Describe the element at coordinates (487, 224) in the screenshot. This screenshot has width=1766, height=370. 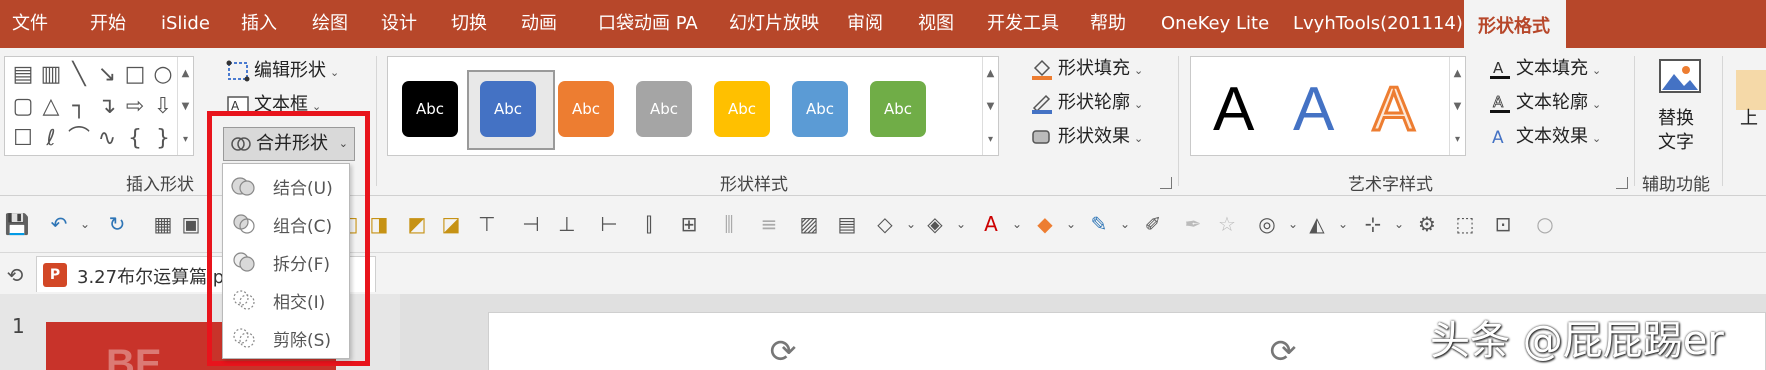
I see `align-top-icon: ⊤` at that location.